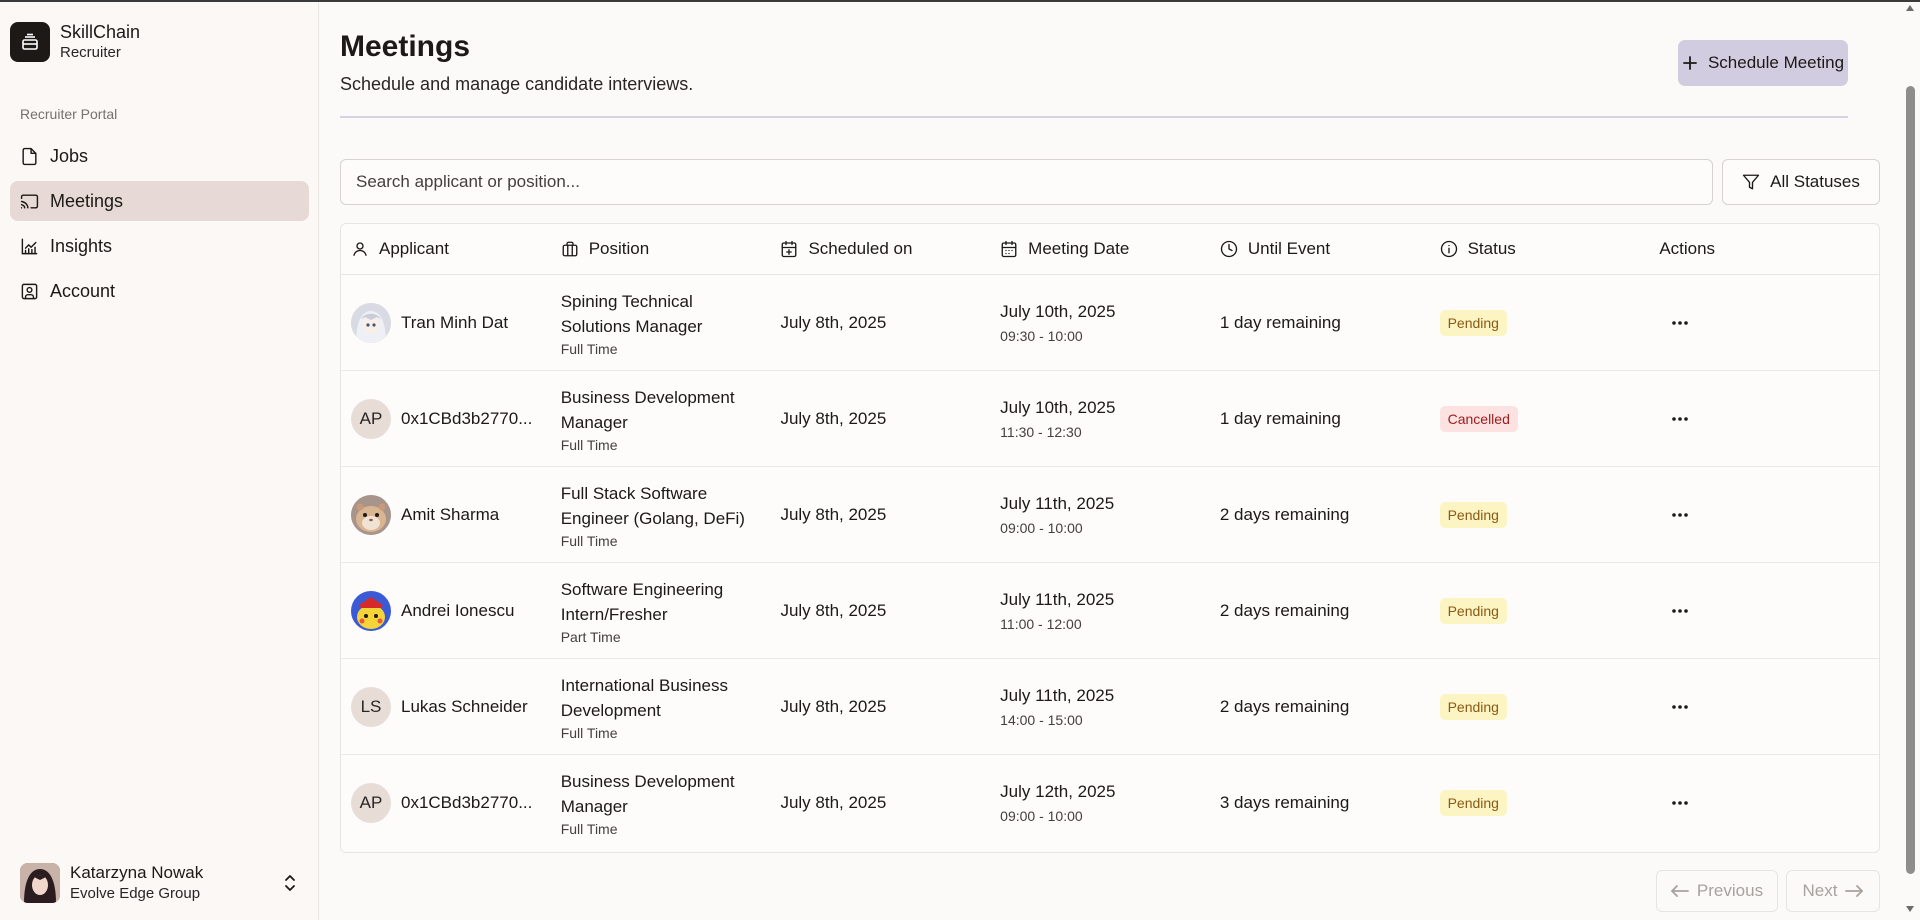  Describe the element at coordinates (159, 156) in the screenshot. I see `sidebar-item-jobs: Jobs` at that location.